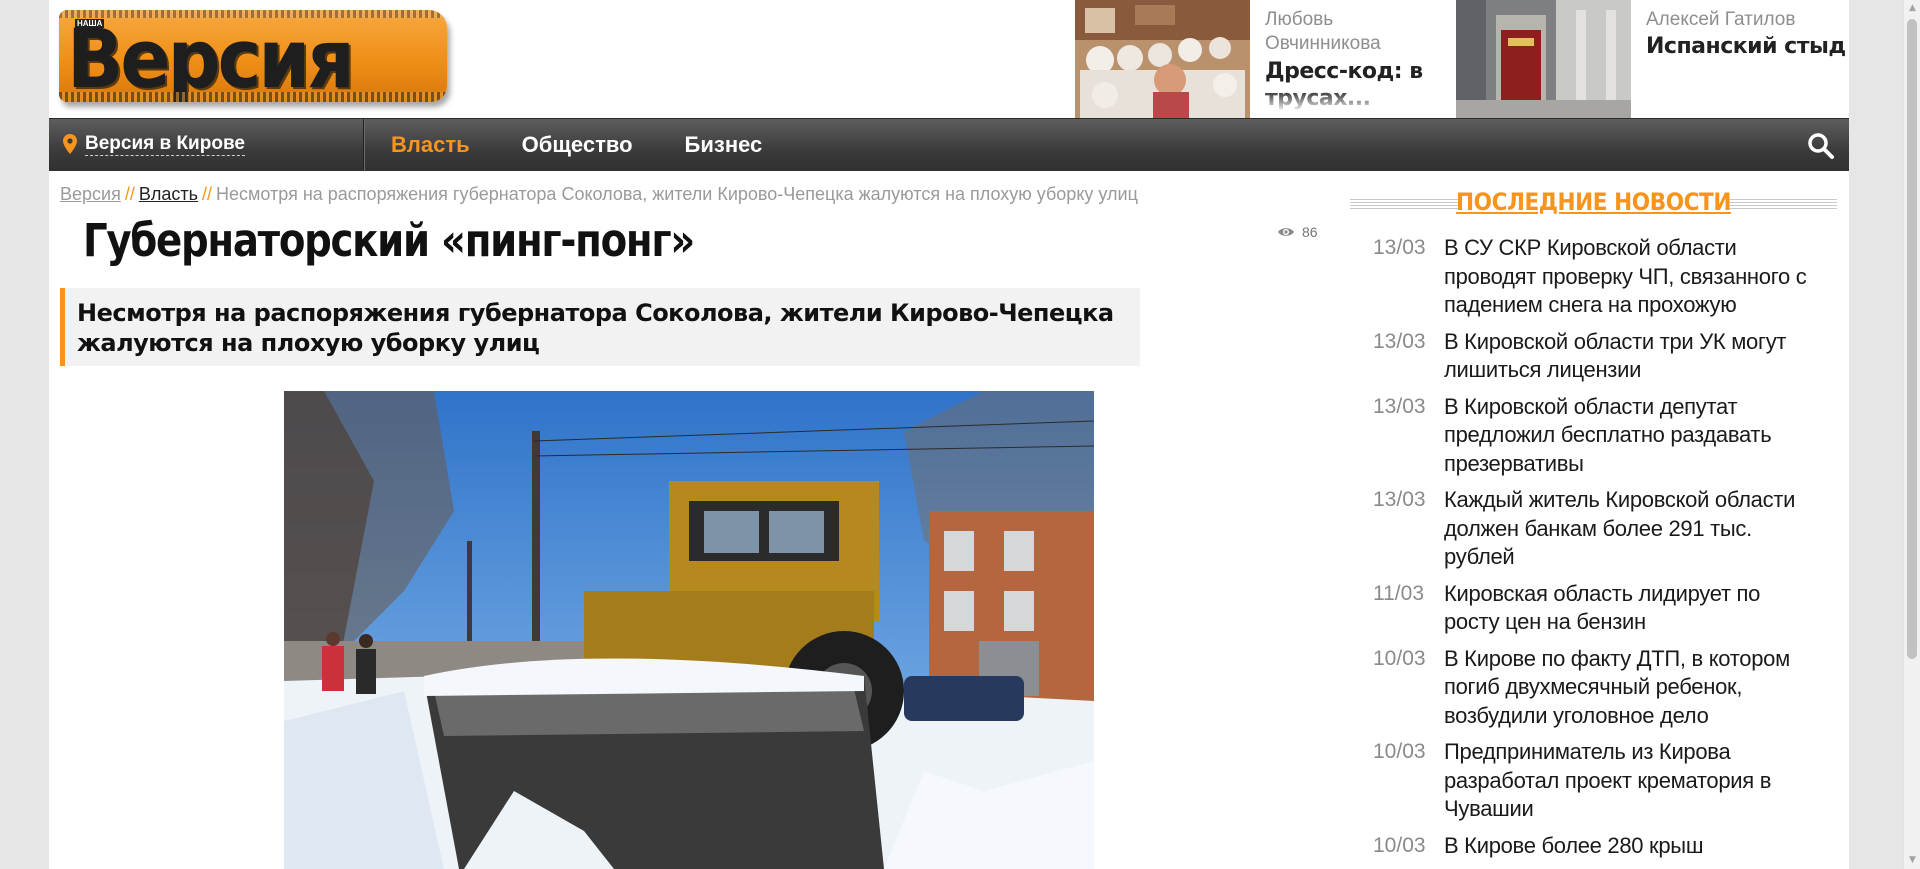  What do you see at coordinates (1821, 146) in the screenshot?
I see `search-icon` at bounding box center [1821, 146].